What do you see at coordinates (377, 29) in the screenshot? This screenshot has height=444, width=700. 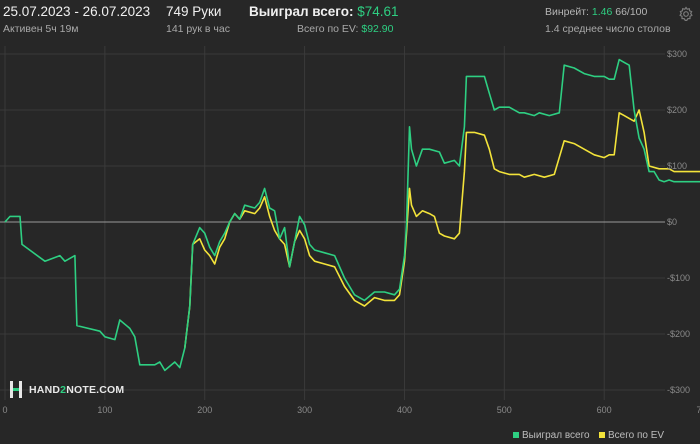 I see `ev-value: $92.90` at bounding box center [377, 29].